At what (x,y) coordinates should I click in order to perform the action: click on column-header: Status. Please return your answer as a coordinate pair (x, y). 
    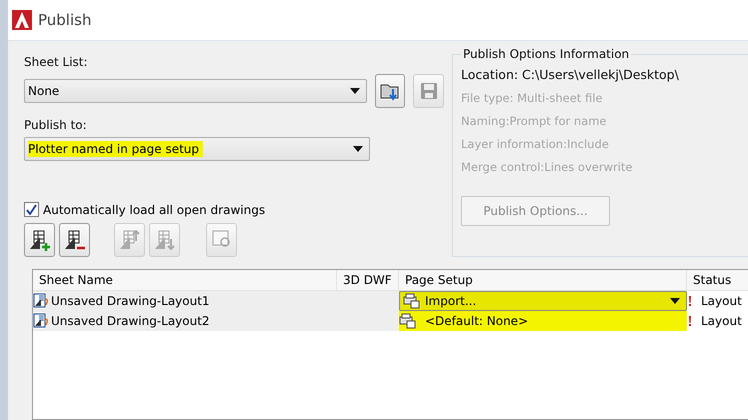
    Looking at the image, I should click on (717, 280).